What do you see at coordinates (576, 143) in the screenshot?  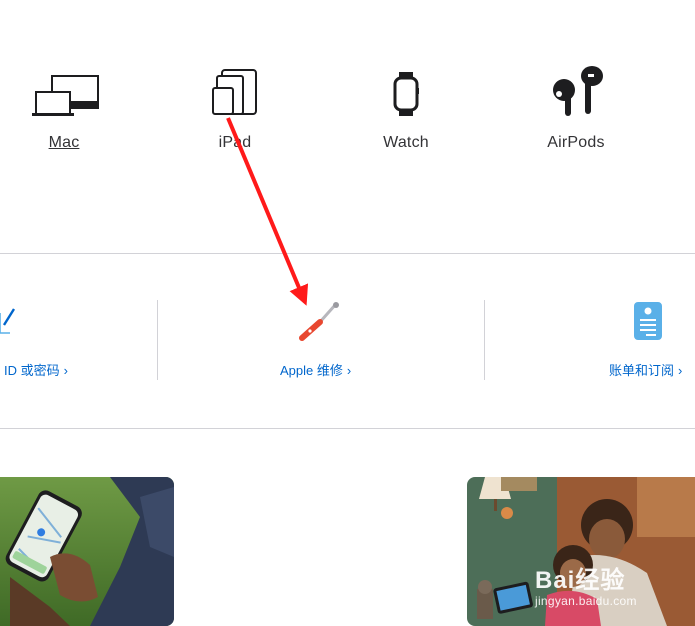 I see `product-label-airpods: AirPods` at bounding box center [576, 143].